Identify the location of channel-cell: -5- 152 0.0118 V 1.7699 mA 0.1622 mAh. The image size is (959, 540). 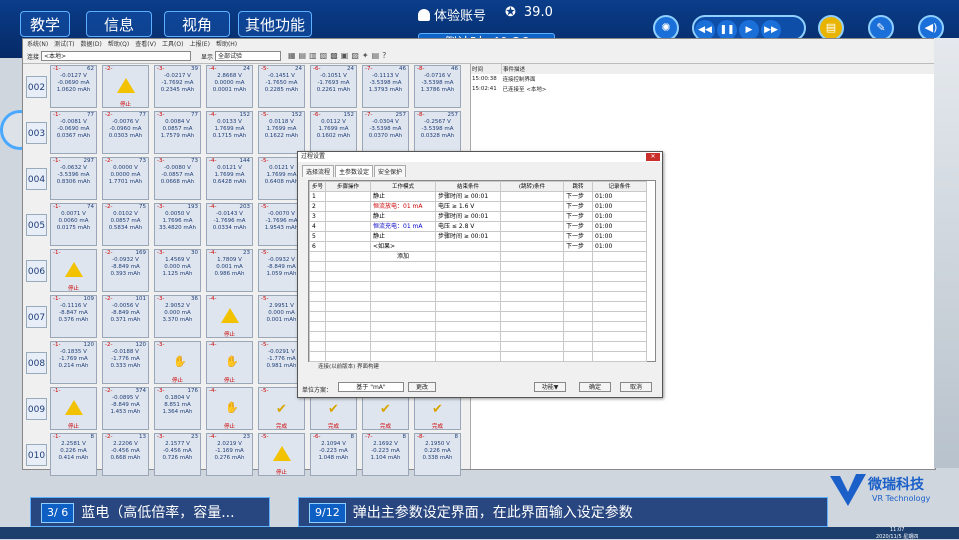
(281, 132).